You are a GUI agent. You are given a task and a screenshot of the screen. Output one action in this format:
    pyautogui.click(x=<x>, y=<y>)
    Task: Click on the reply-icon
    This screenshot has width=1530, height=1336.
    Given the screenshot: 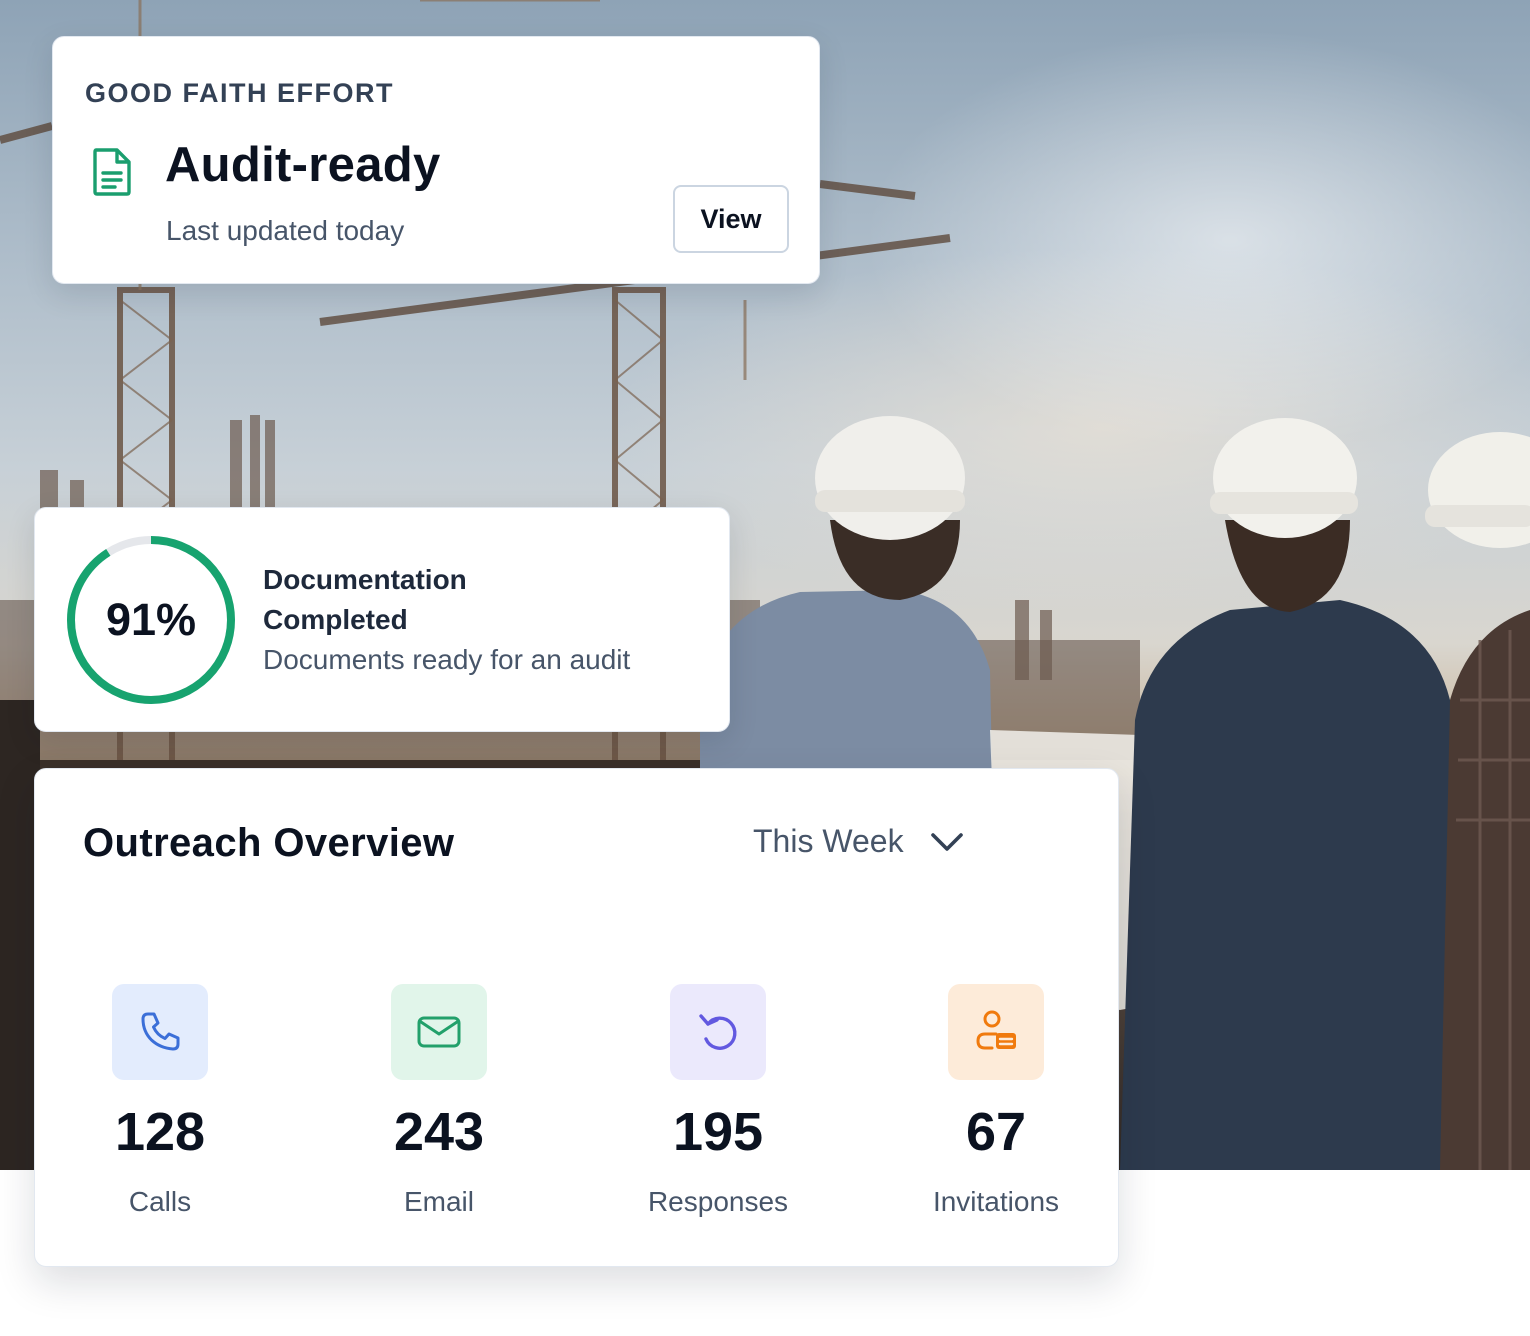 What is the action you would take?
    pyautogui.click(x=718, y=1032)
    